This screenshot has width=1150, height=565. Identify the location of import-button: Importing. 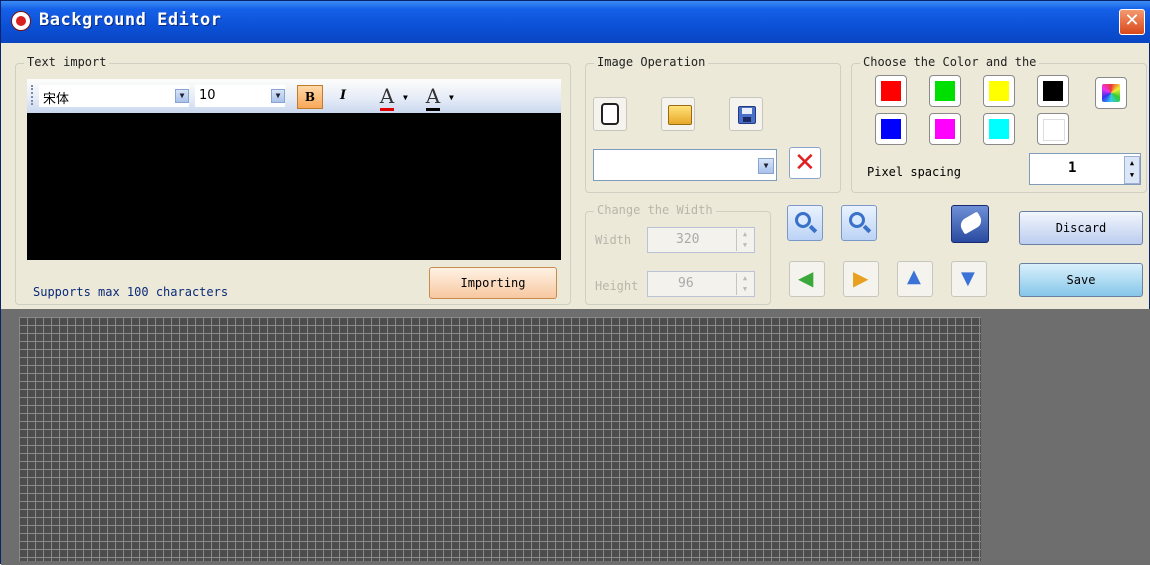
(493, 283).